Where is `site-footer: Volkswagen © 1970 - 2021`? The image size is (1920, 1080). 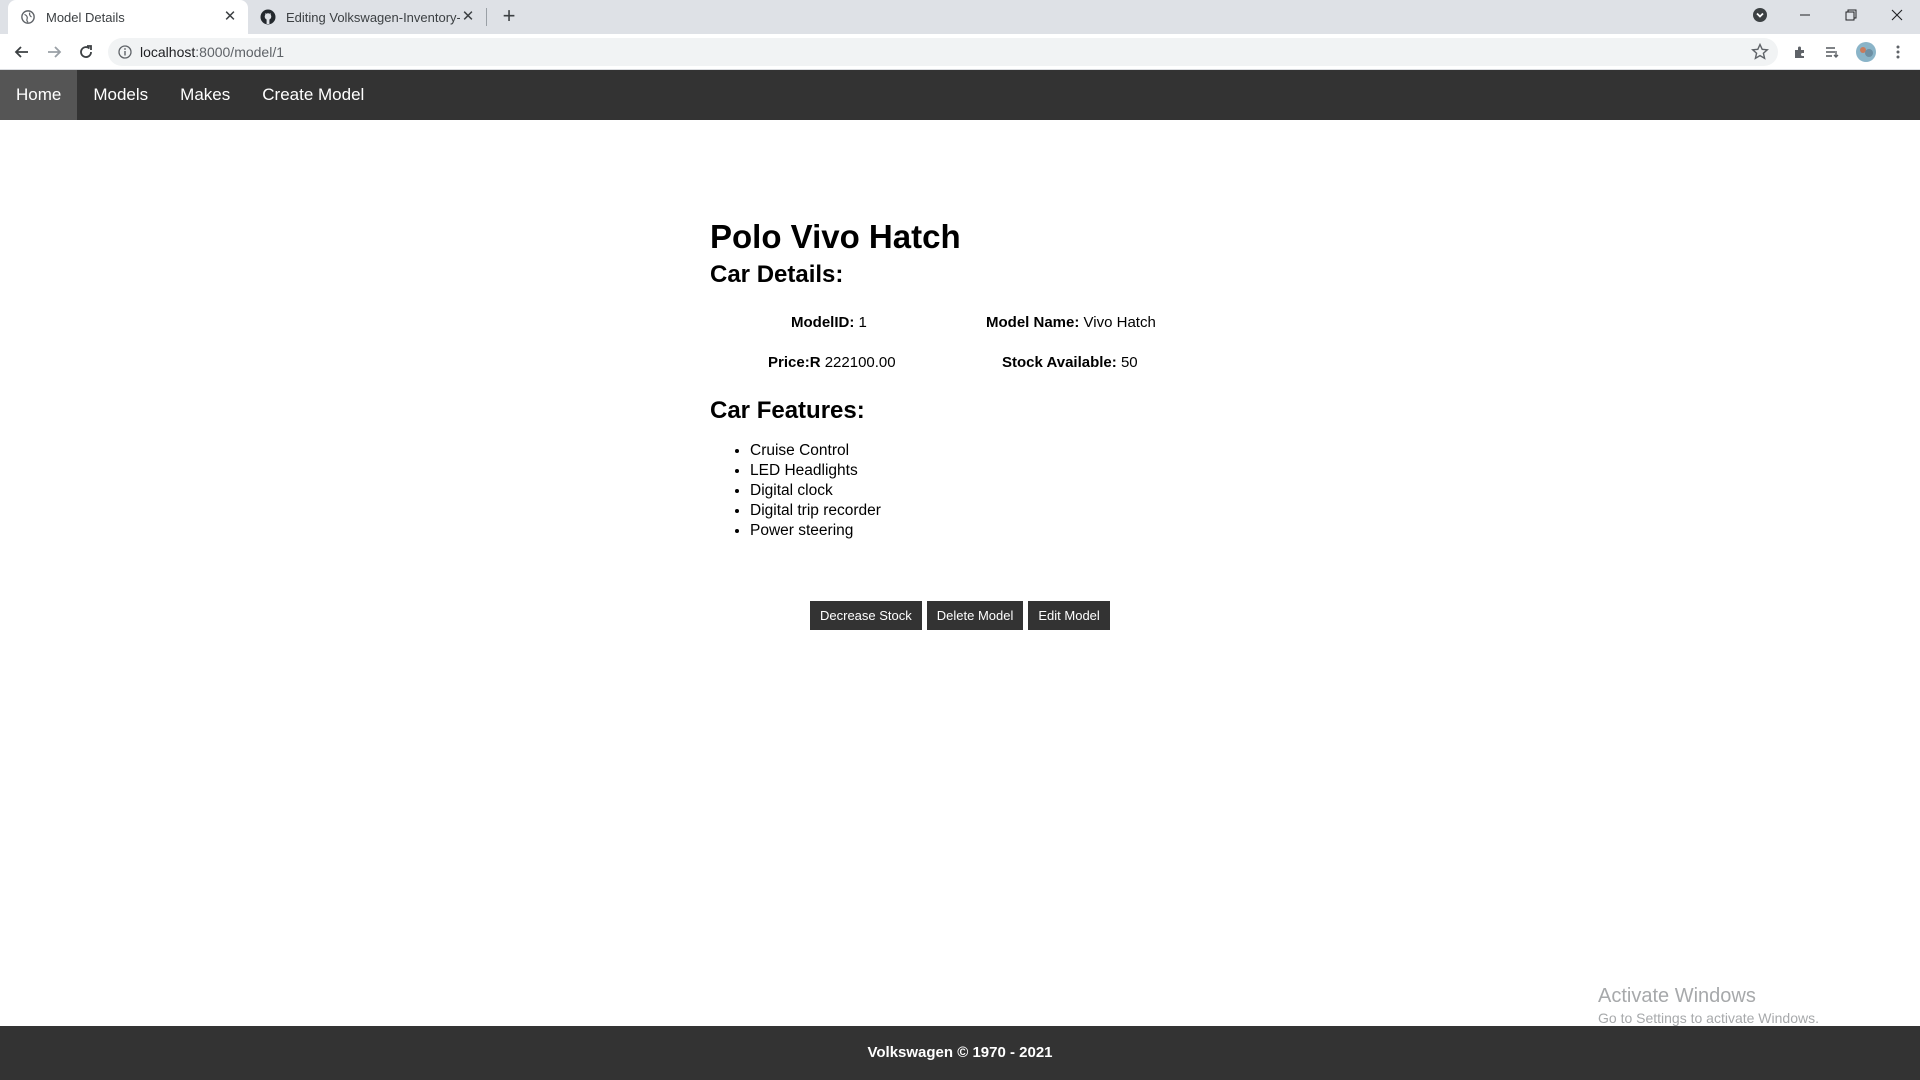 site-footer: Volkswagen © 1970 - 2021 is located at coordinates (960, 1053).